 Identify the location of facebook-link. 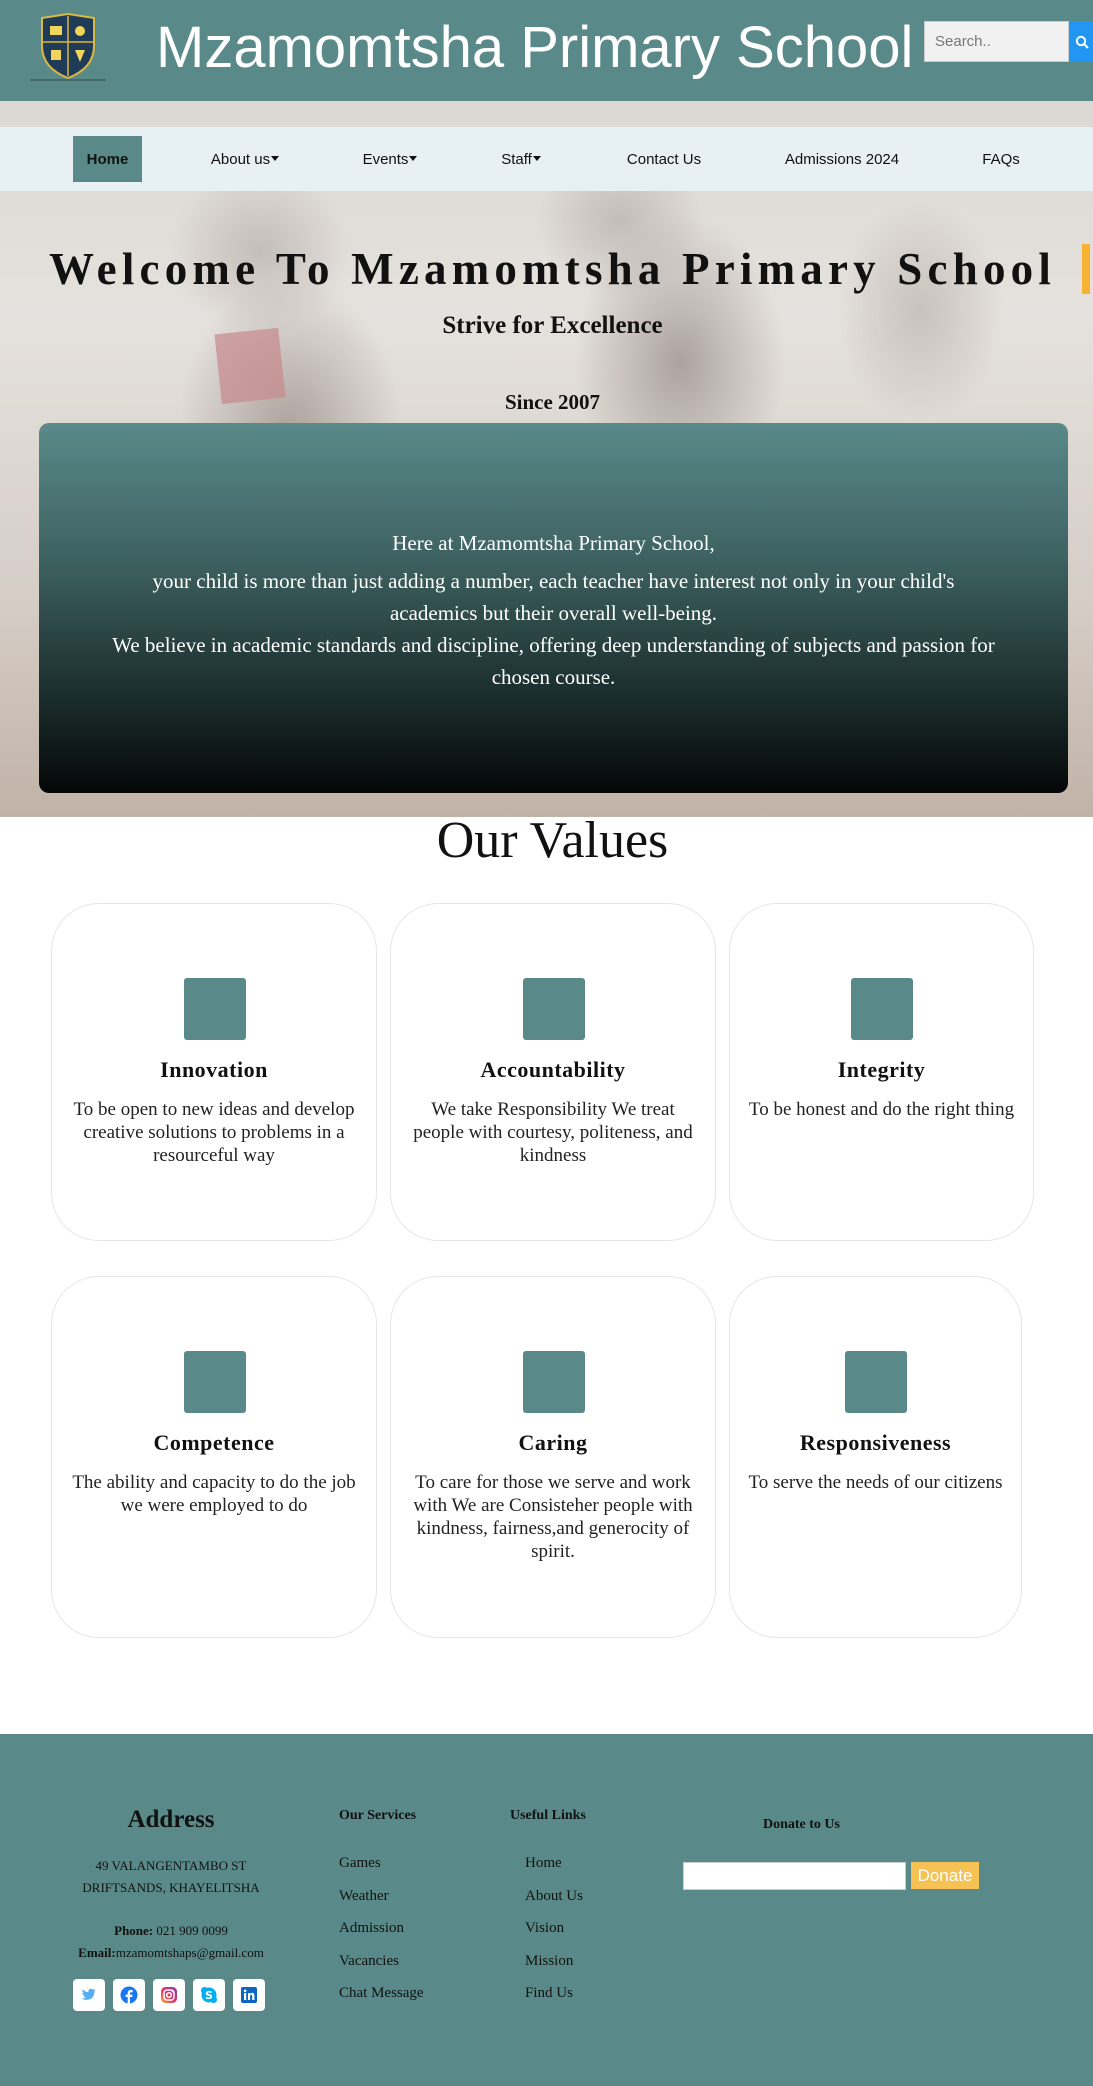
(129, 1995).